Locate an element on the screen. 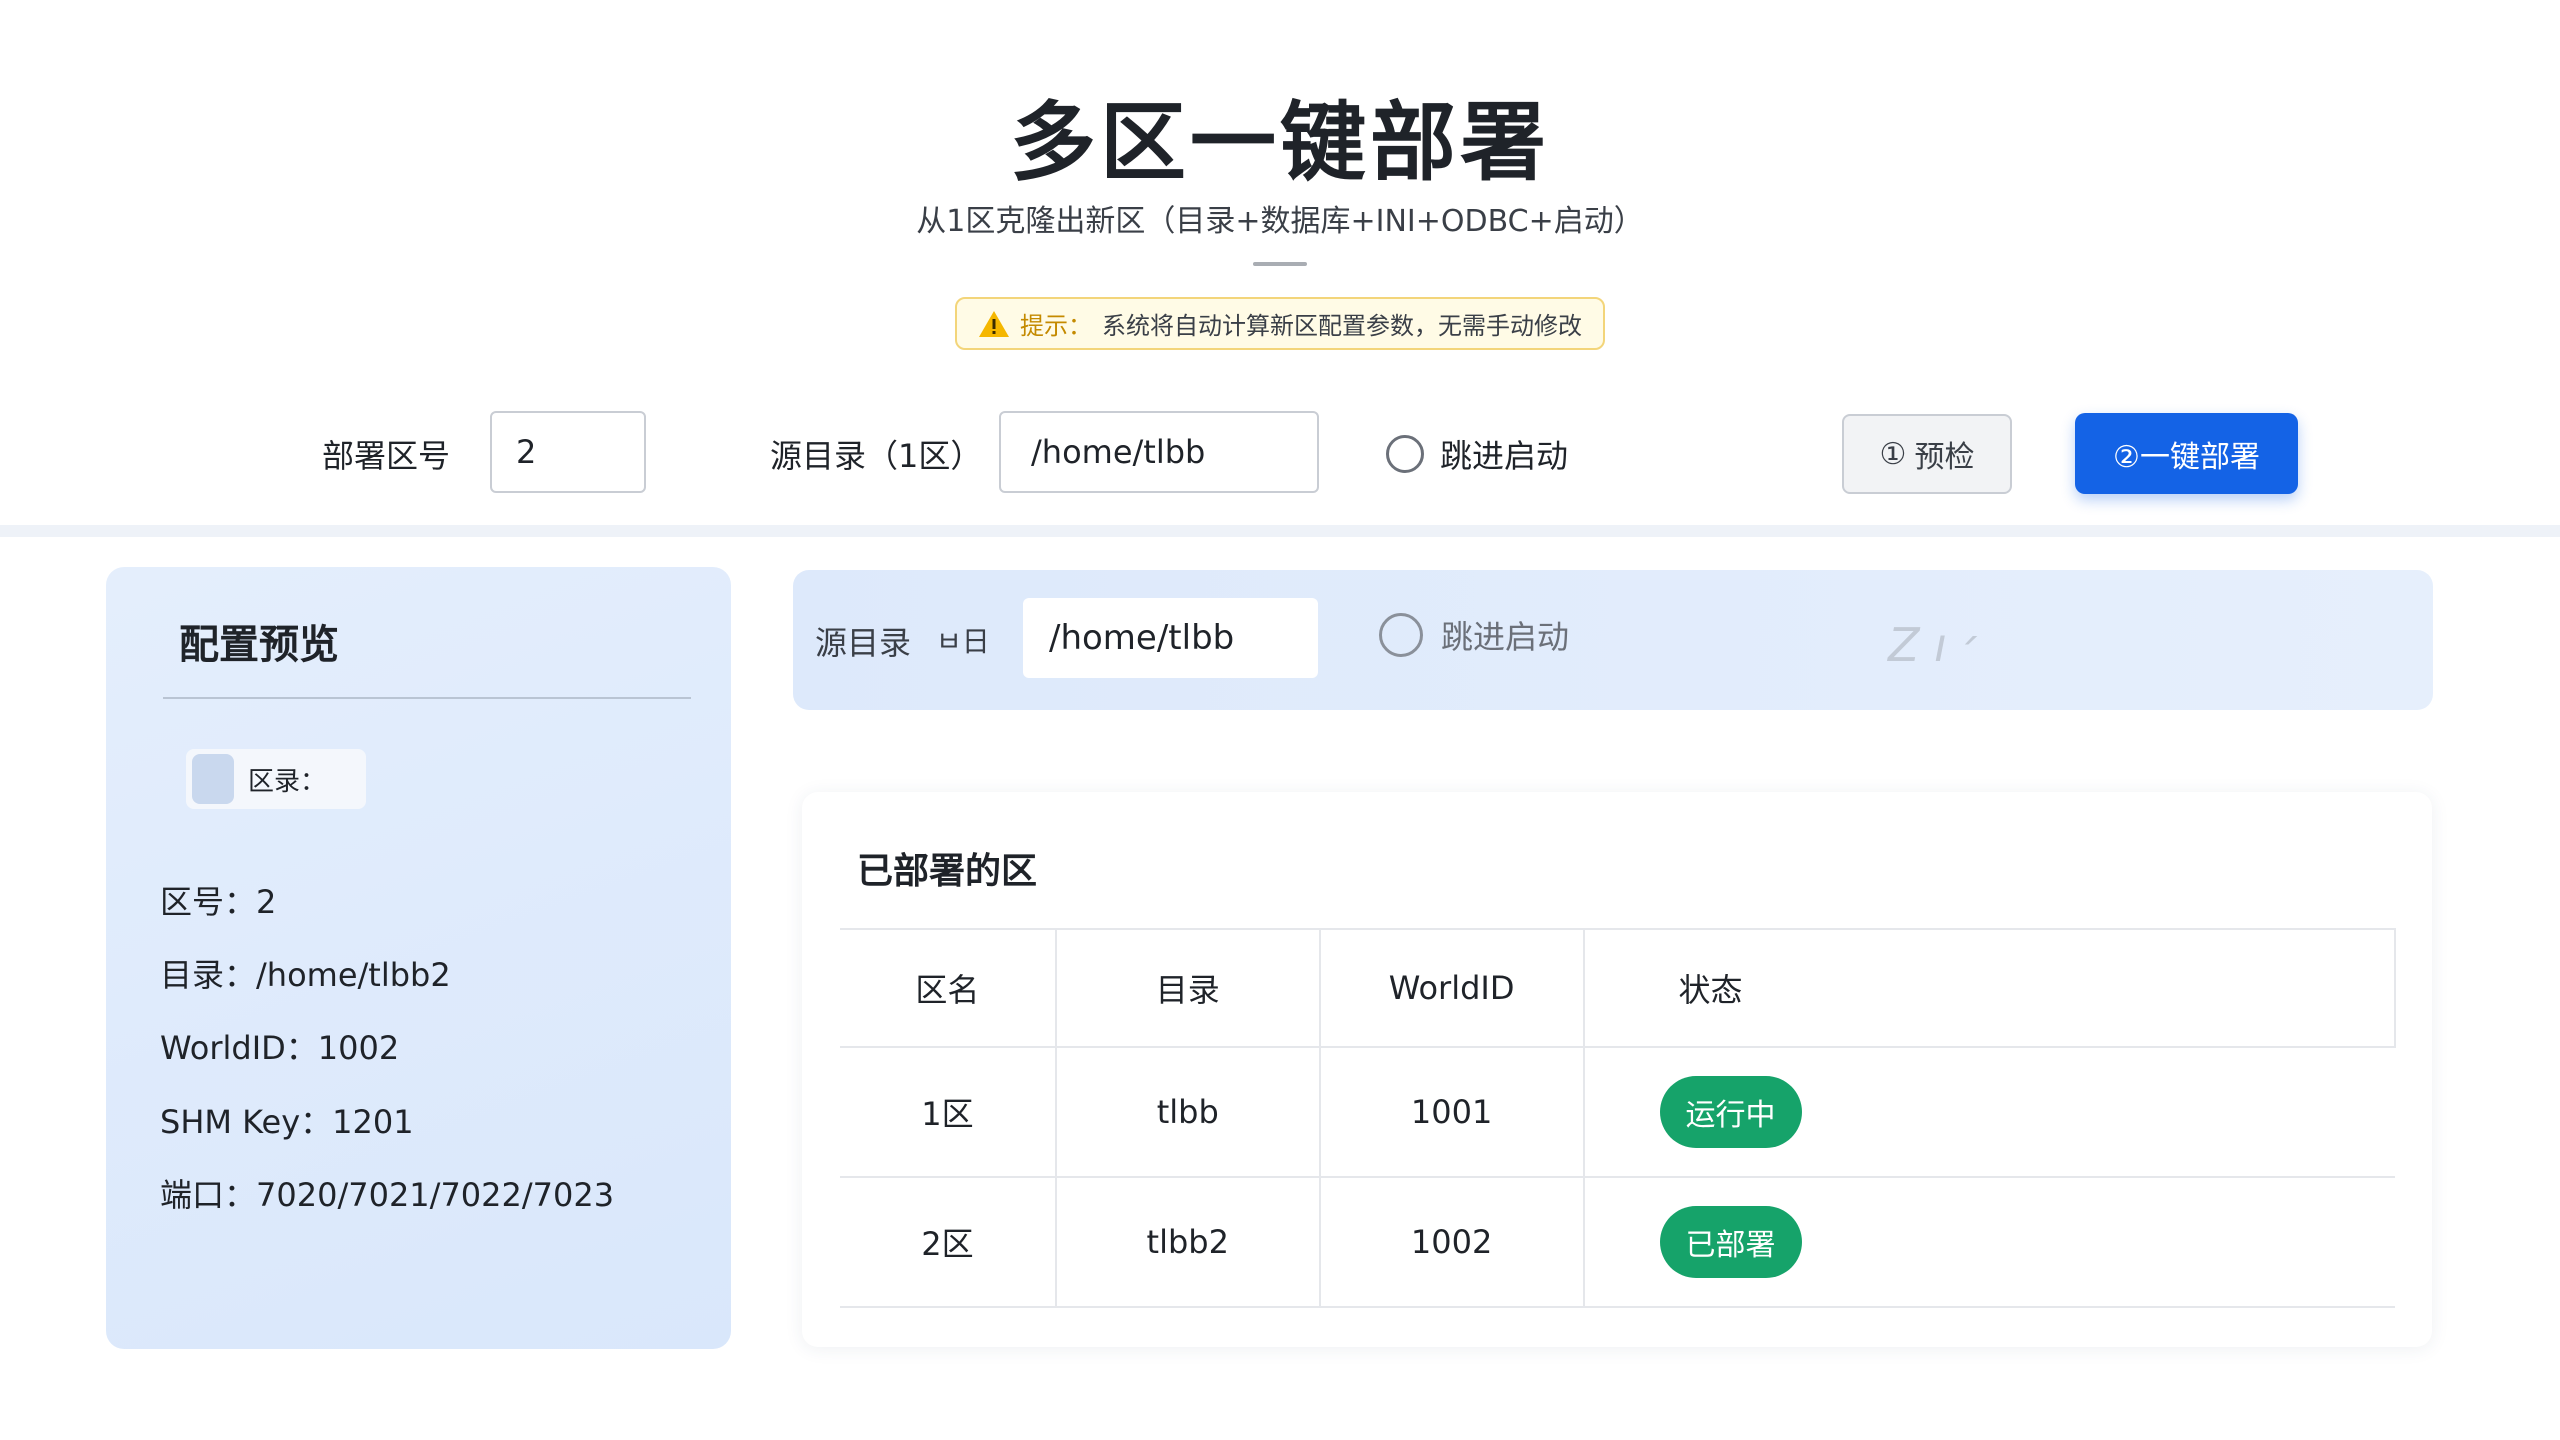  zone-dir-cell: tlbb2 is located at coordinates (1188, 1242).